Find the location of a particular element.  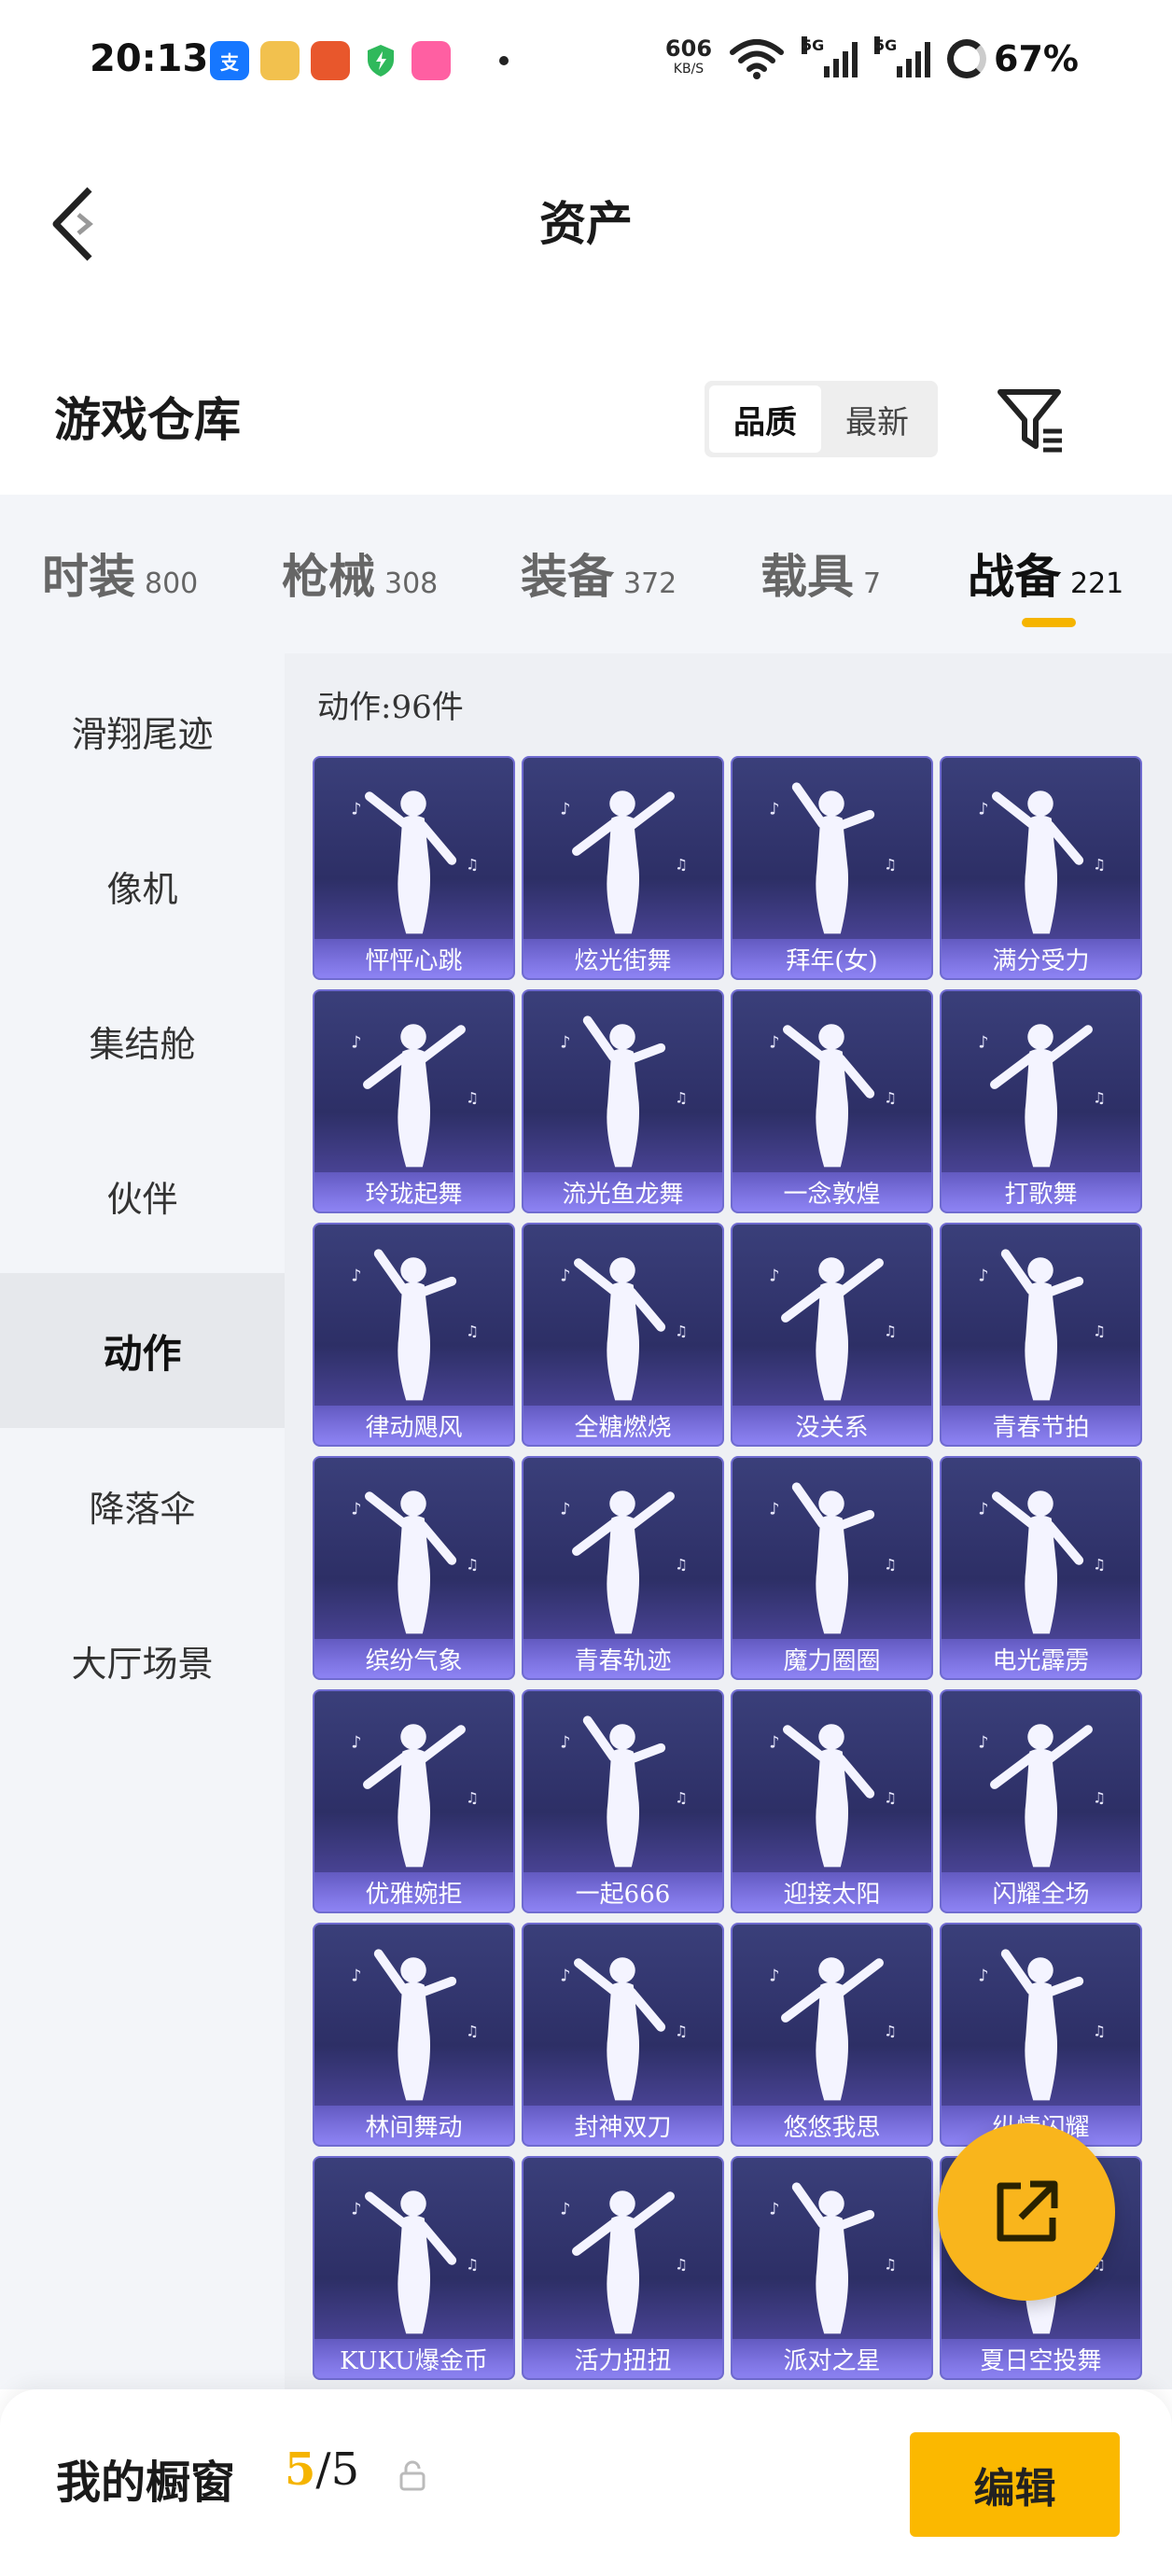

sort-toggle: 品质 最新 is located at coordinates (821, 419).